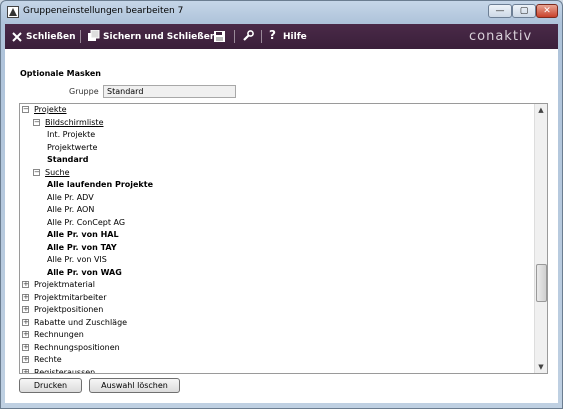  What do you see at coordinates (84, 91) in the screenshot?
I see `gruppe-label: Gruppe` at bounding box center [84, 91].